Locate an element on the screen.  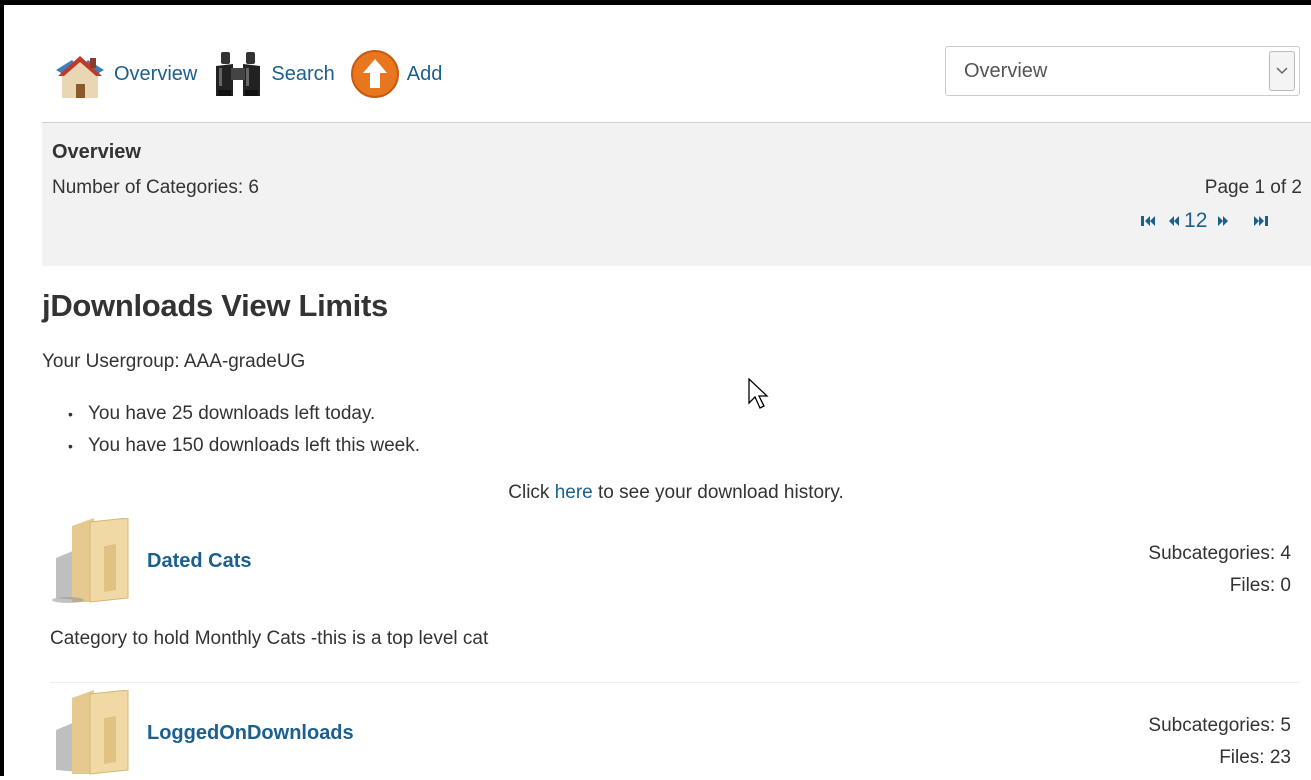
chevron-down-icon is located at coordinates (1282, 71).